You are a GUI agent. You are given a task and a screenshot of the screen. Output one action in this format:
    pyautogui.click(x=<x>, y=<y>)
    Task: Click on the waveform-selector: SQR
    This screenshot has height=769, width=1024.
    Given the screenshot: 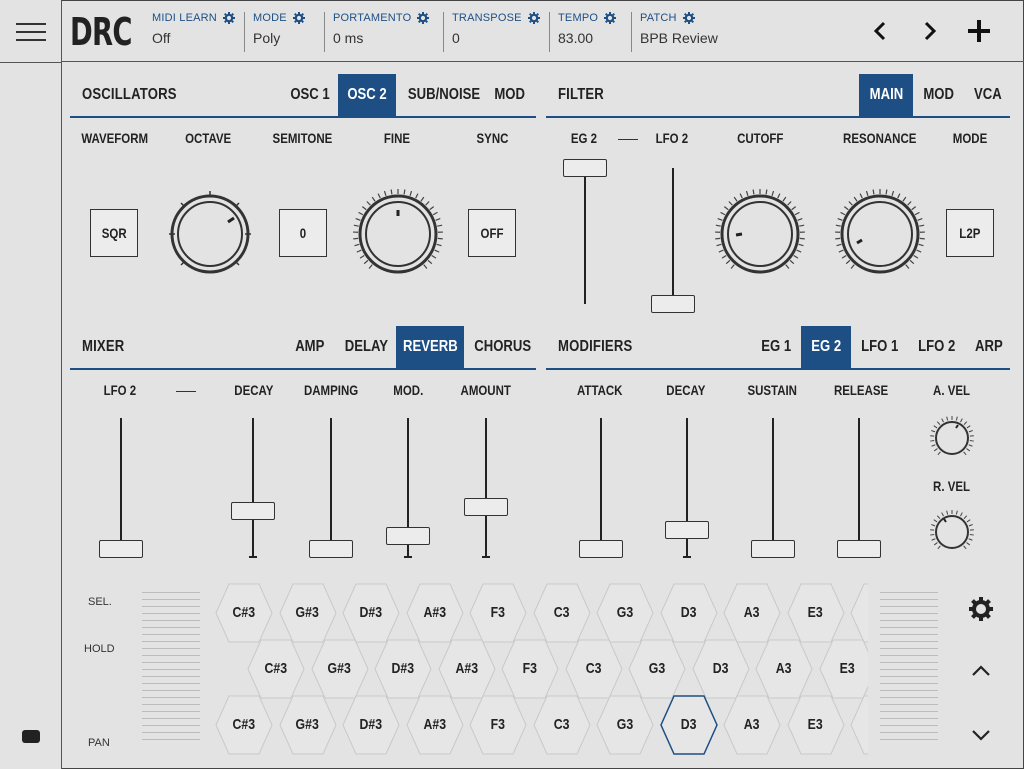 What is the action you would take?
    pyautogui.click(x=114, y=233)
    